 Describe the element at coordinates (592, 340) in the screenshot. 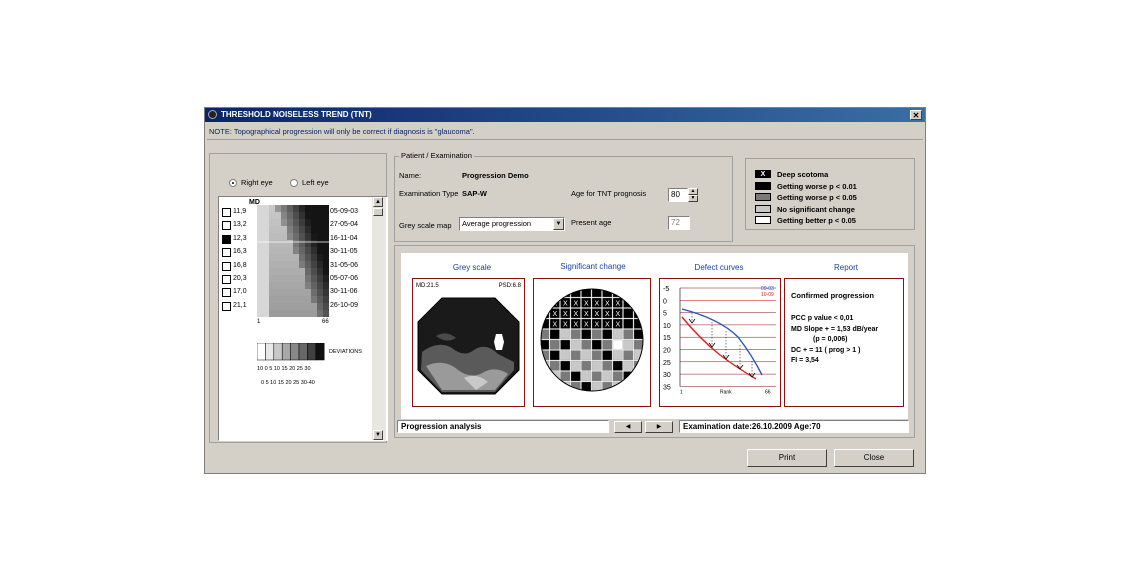

I see `significant-change-field: X X X X X X XX X X X X X XX X X X X X X` at that location.